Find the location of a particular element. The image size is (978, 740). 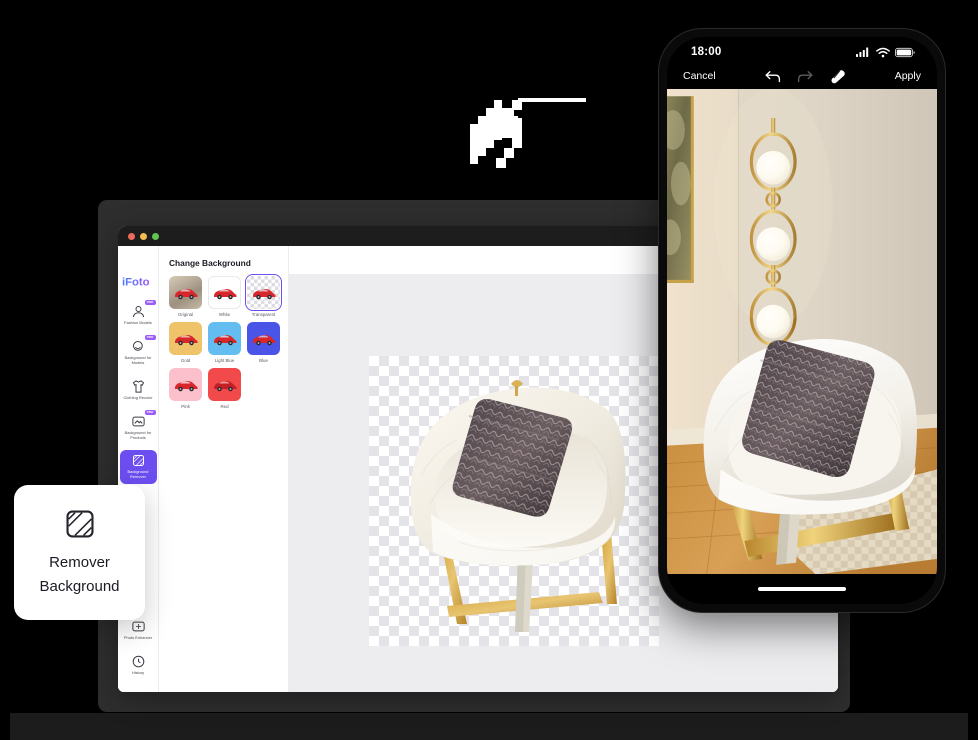

phone-home-area is located at coordinates (802, 589).